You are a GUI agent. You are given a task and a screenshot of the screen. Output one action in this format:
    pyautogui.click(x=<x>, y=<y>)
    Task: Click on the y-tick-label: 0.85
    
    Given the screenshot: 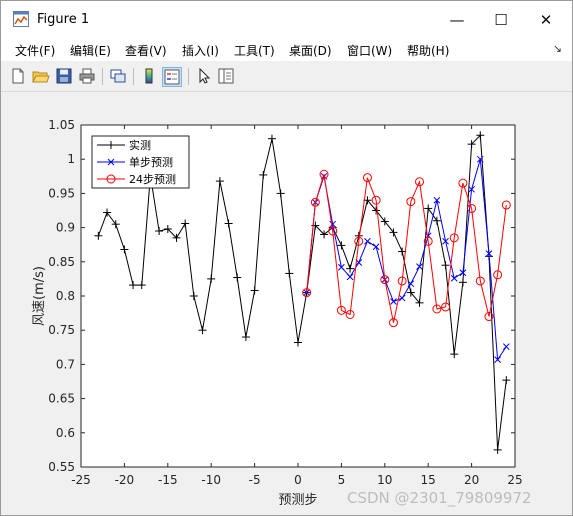 What is the action you would take?
    pyautogui.click(x=61, y=262)
    